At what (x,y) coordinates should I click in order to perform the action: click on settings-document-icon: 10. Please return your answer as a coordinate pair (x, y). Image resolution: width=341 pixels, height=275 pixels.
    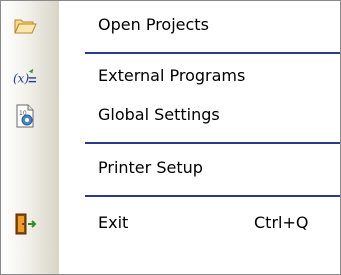
    Looking at the image, I should click on (25, 116).